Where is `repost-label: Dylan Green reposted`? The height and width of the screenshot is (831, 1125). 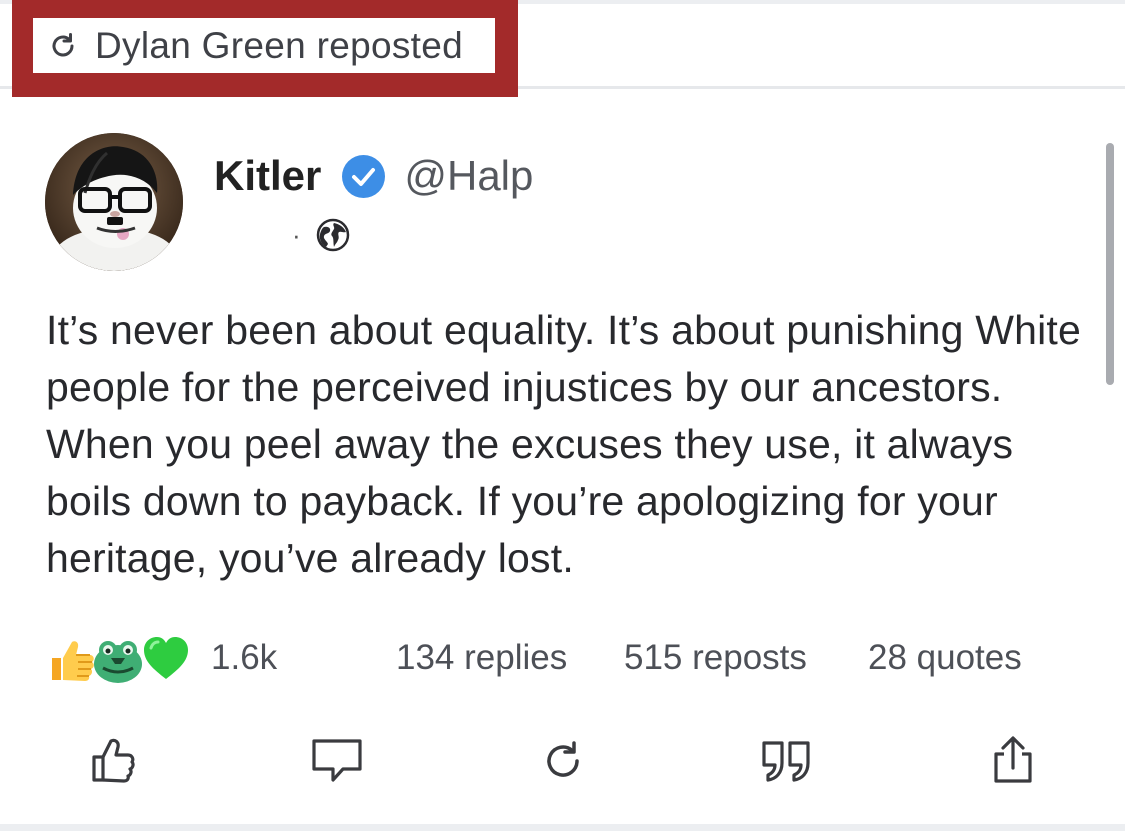 repost-label: Dylan Green reposted is located at coordinates (264, 45).